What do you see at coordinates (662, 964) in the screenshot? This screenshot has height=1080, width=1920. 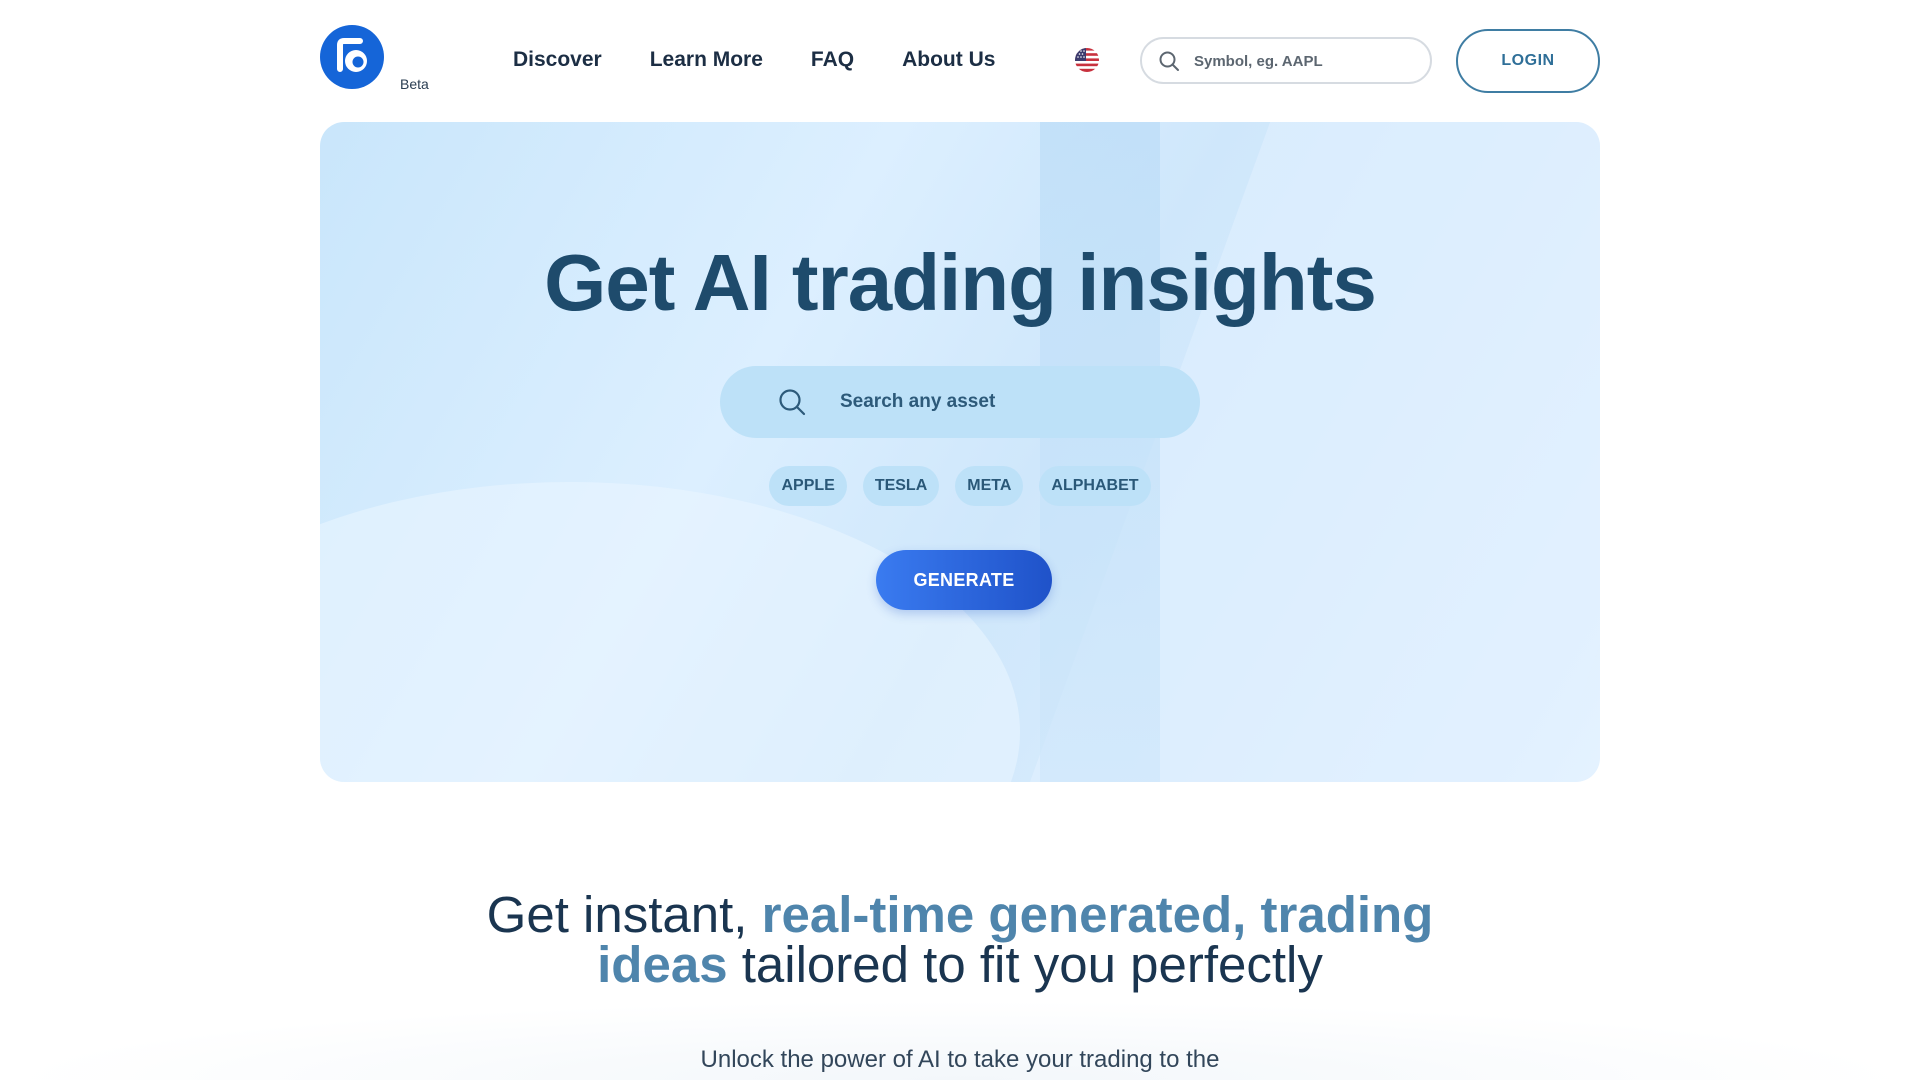 I see `tagline-highlight: ideas` at bounding box center [662, 964].